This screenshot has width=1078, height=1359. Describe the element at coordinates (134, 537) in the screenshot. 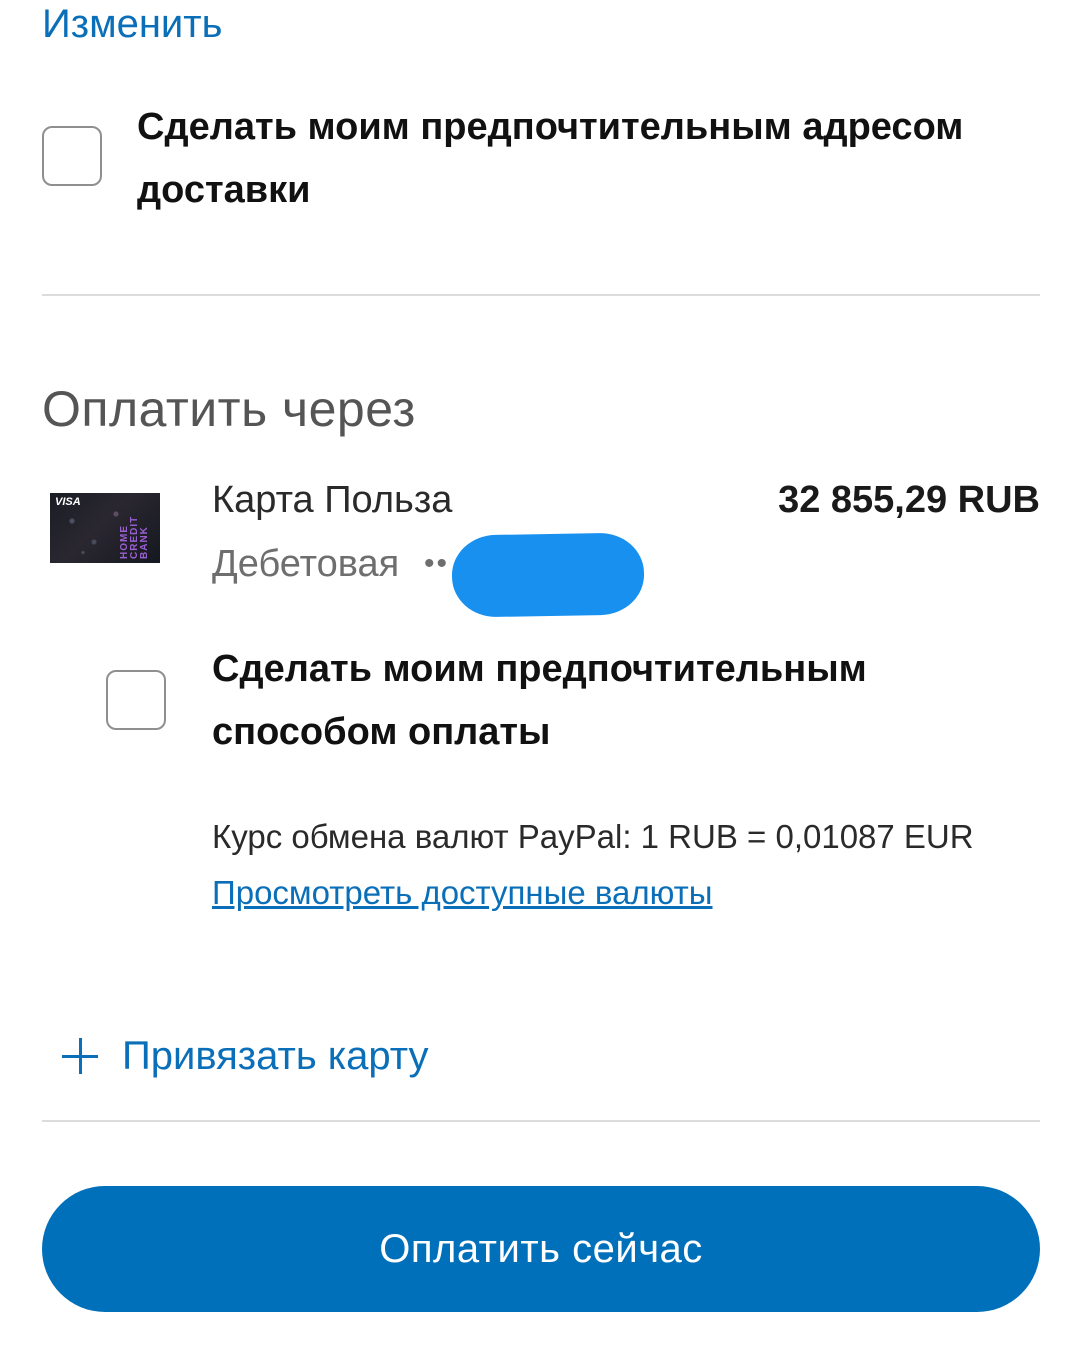

I see `bank-logo: HOME CREDIT BANK` at that location.